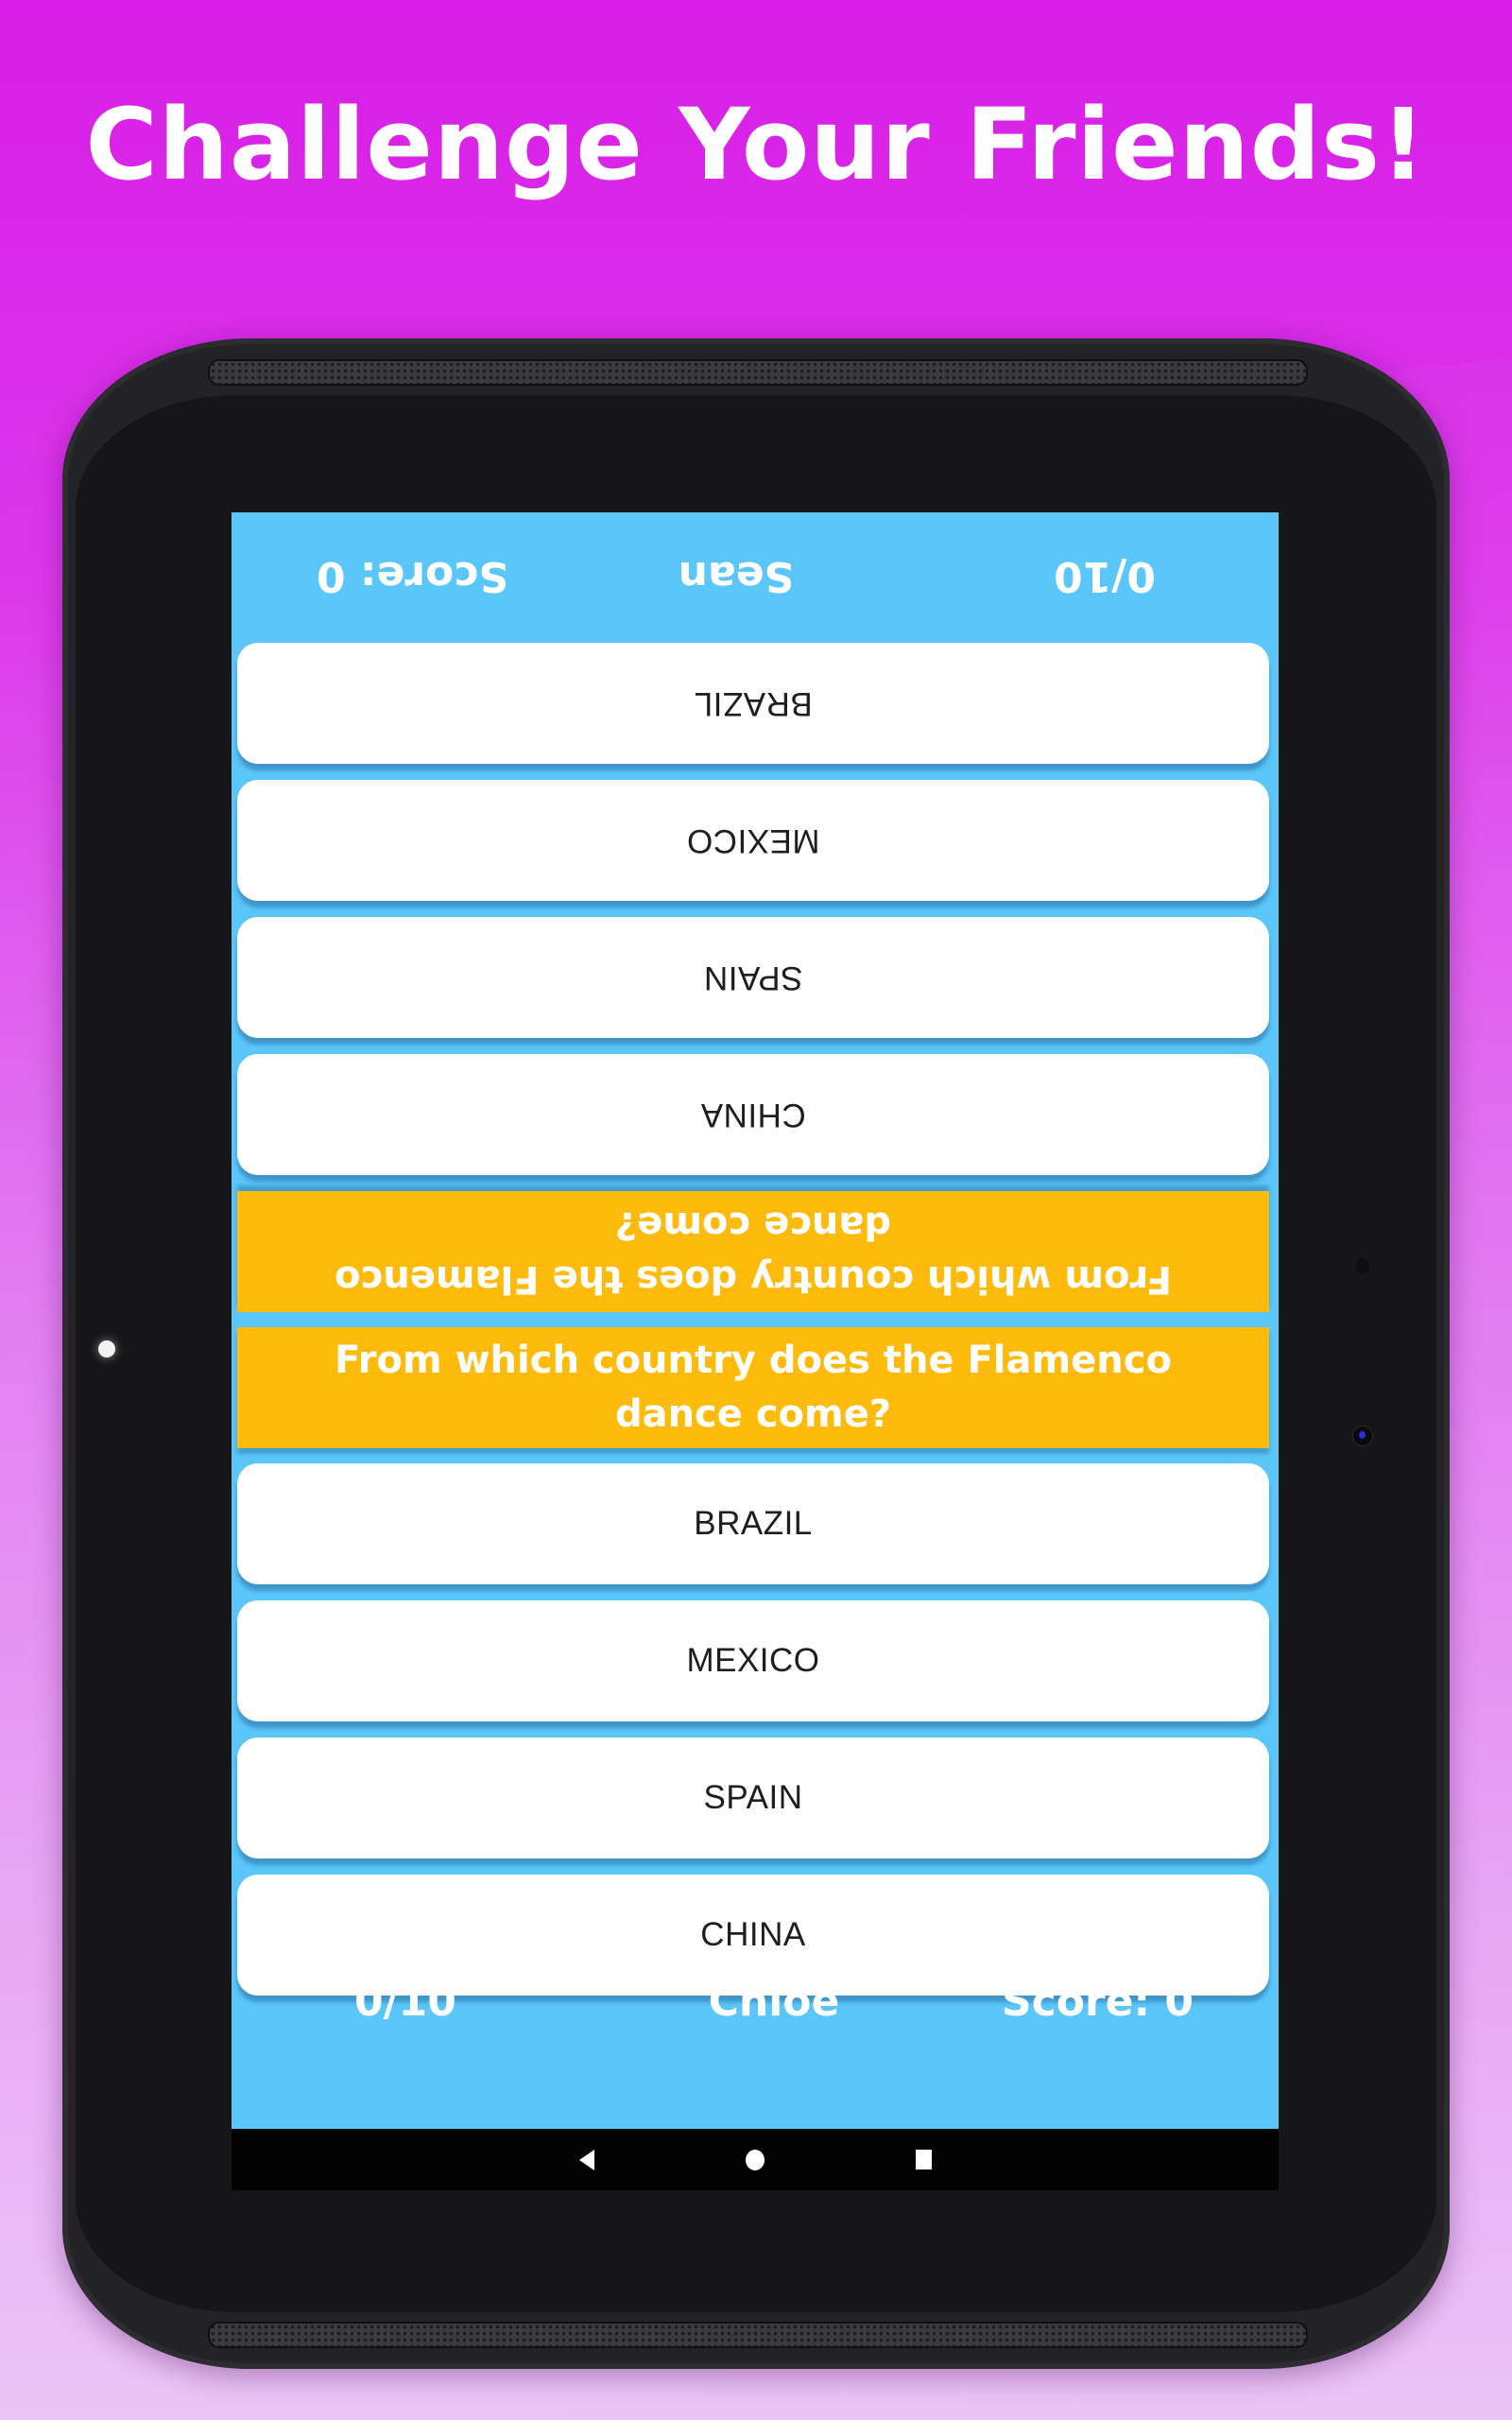 The image size is (1512, 2420). Describe the element at coordinates (753, 1797) in the screenshot. I see `bottom-answer-spain: SPAIN` at that location.